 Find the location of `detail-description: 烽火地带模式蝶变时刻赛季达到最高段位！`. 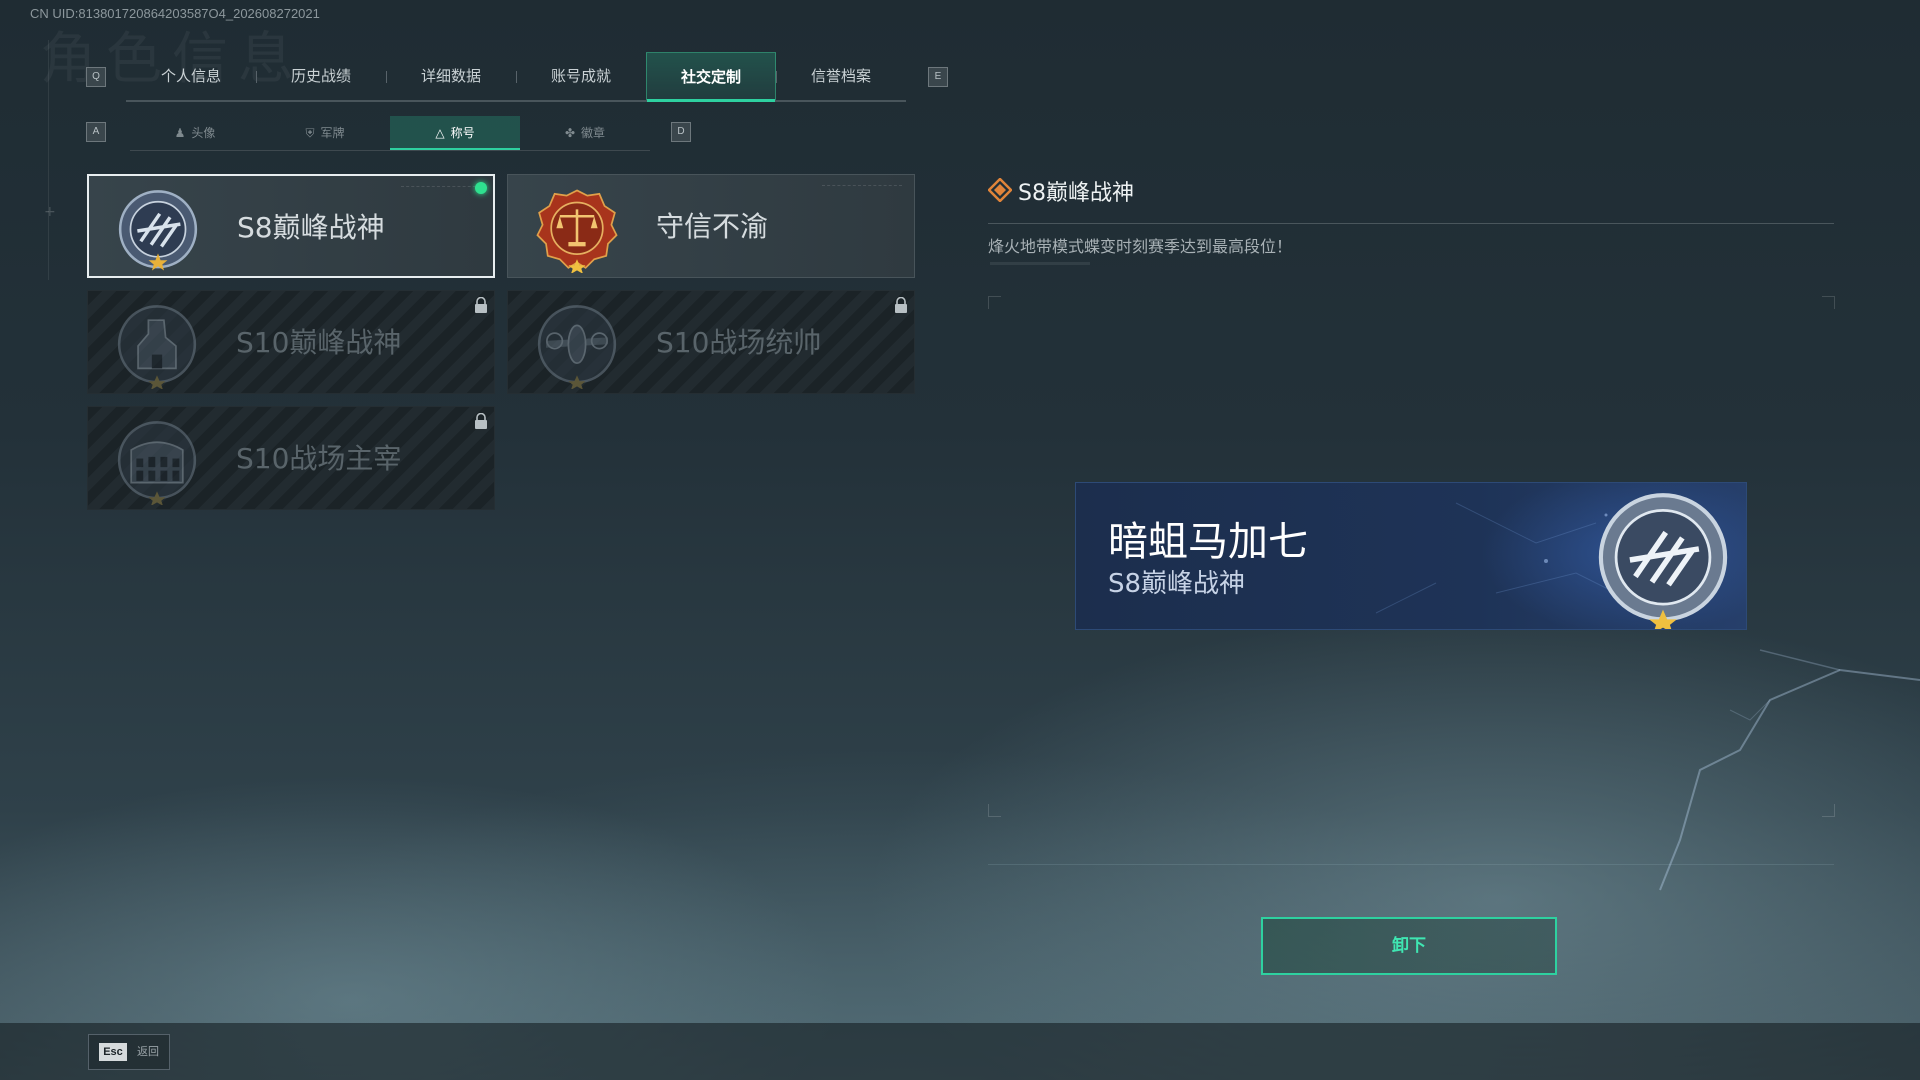

detail-description: 烽火地带模式蝶变时刻赛季达到最高段位！ is located at coordinates (1140, 246).